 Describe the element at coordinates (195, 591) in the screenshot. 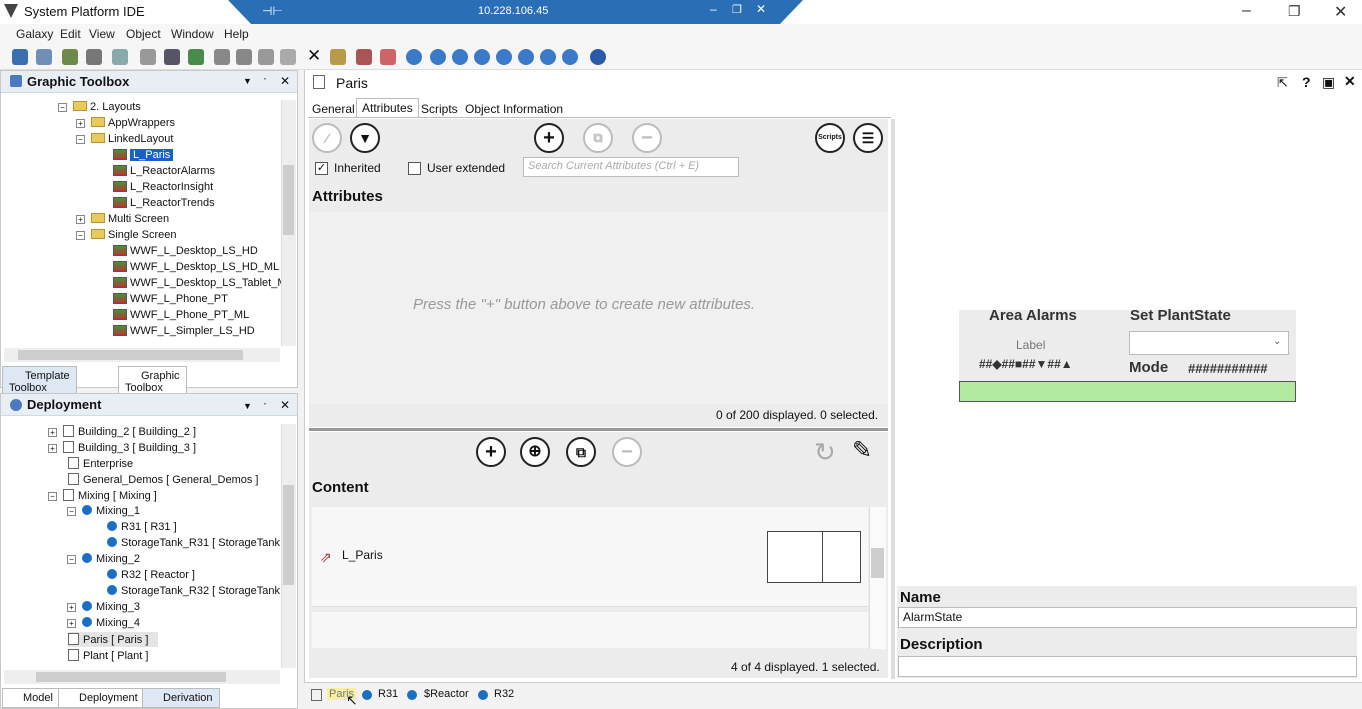

I see `tree-item: StorageTank_R32 [ StorageTank` at that location.